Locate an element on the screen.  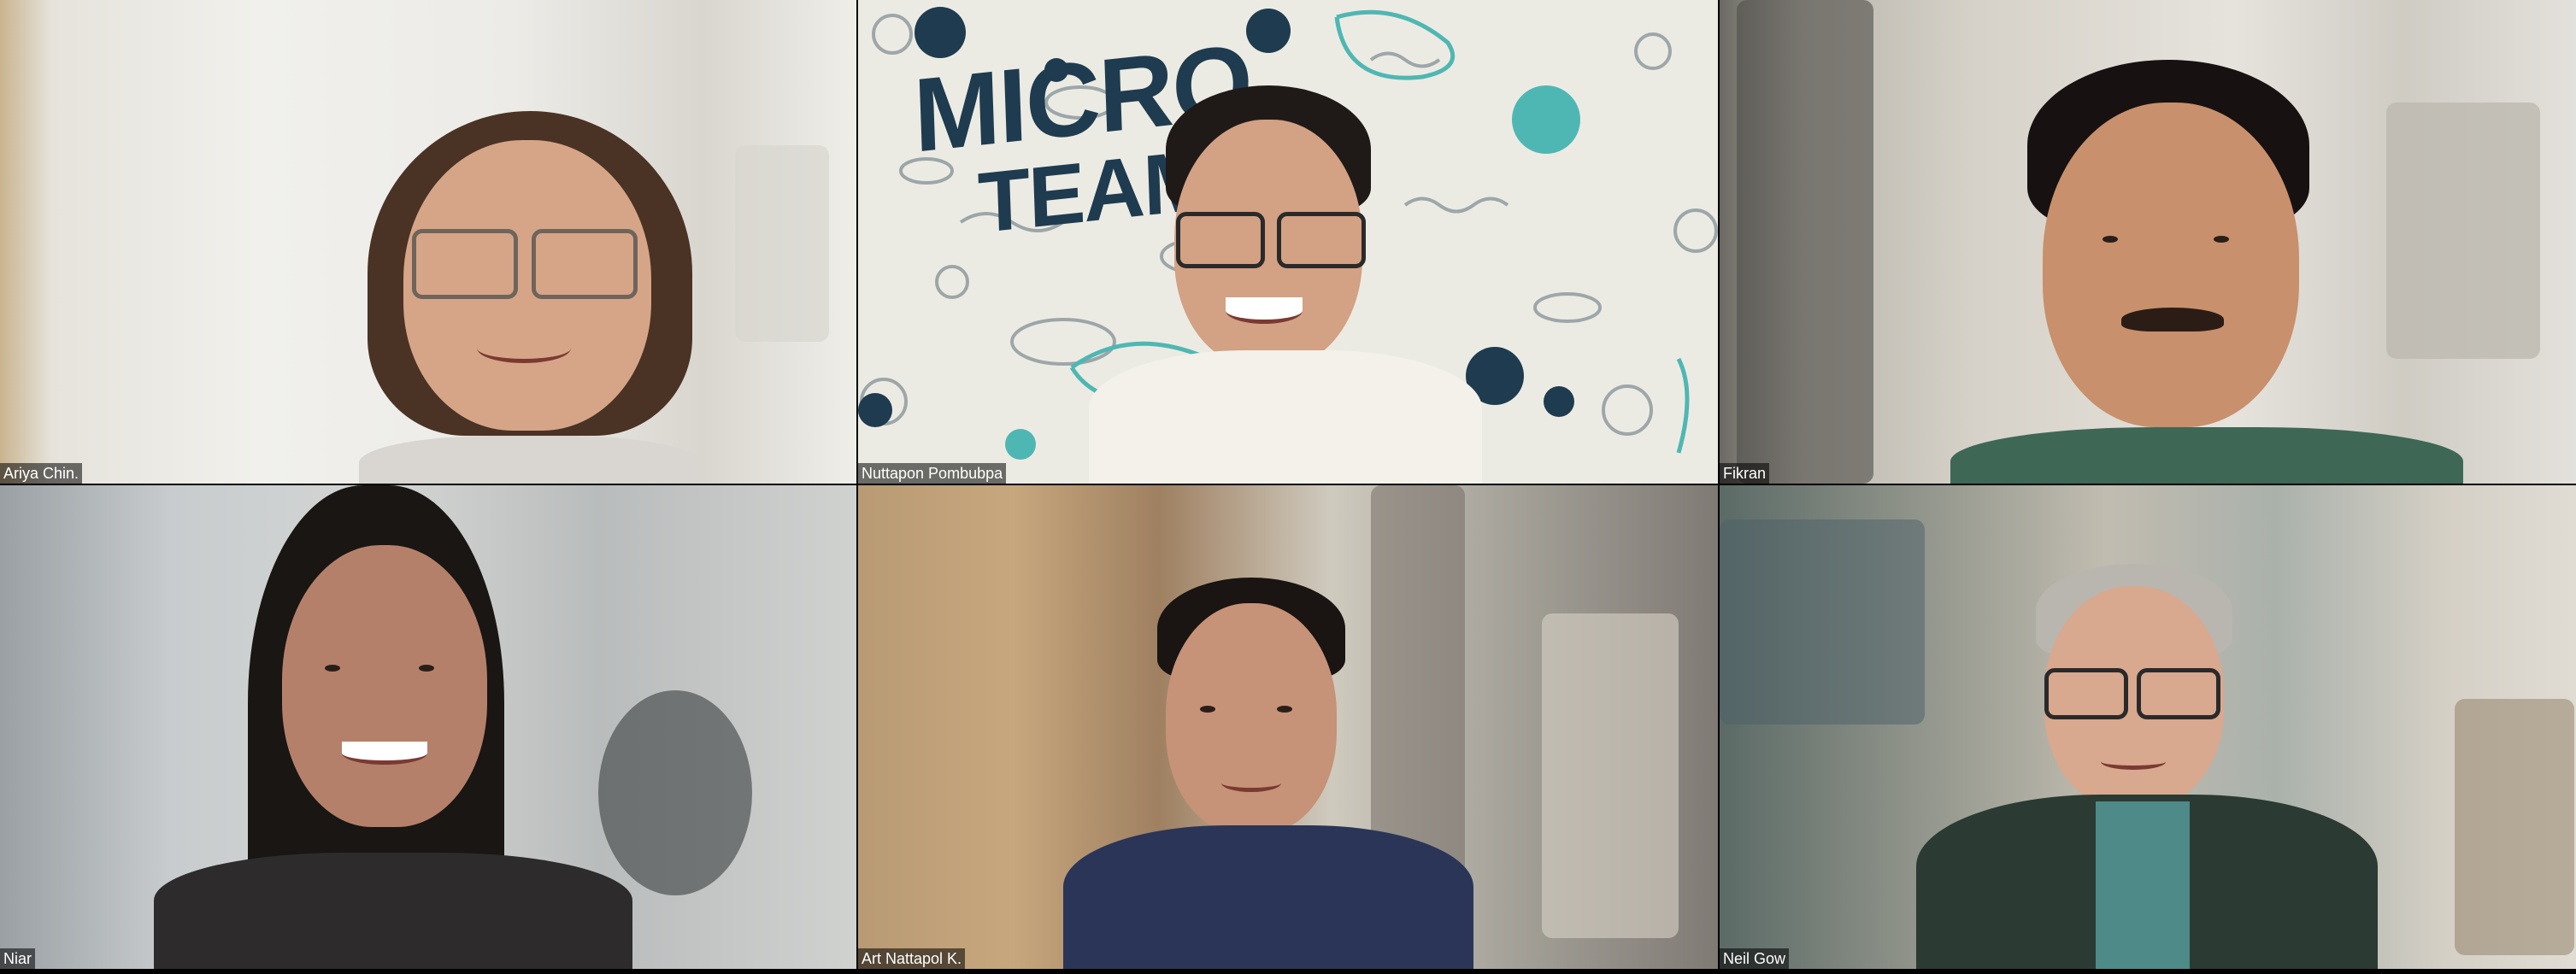
participant-name-label: Niar is located at coordinates (18, 958).